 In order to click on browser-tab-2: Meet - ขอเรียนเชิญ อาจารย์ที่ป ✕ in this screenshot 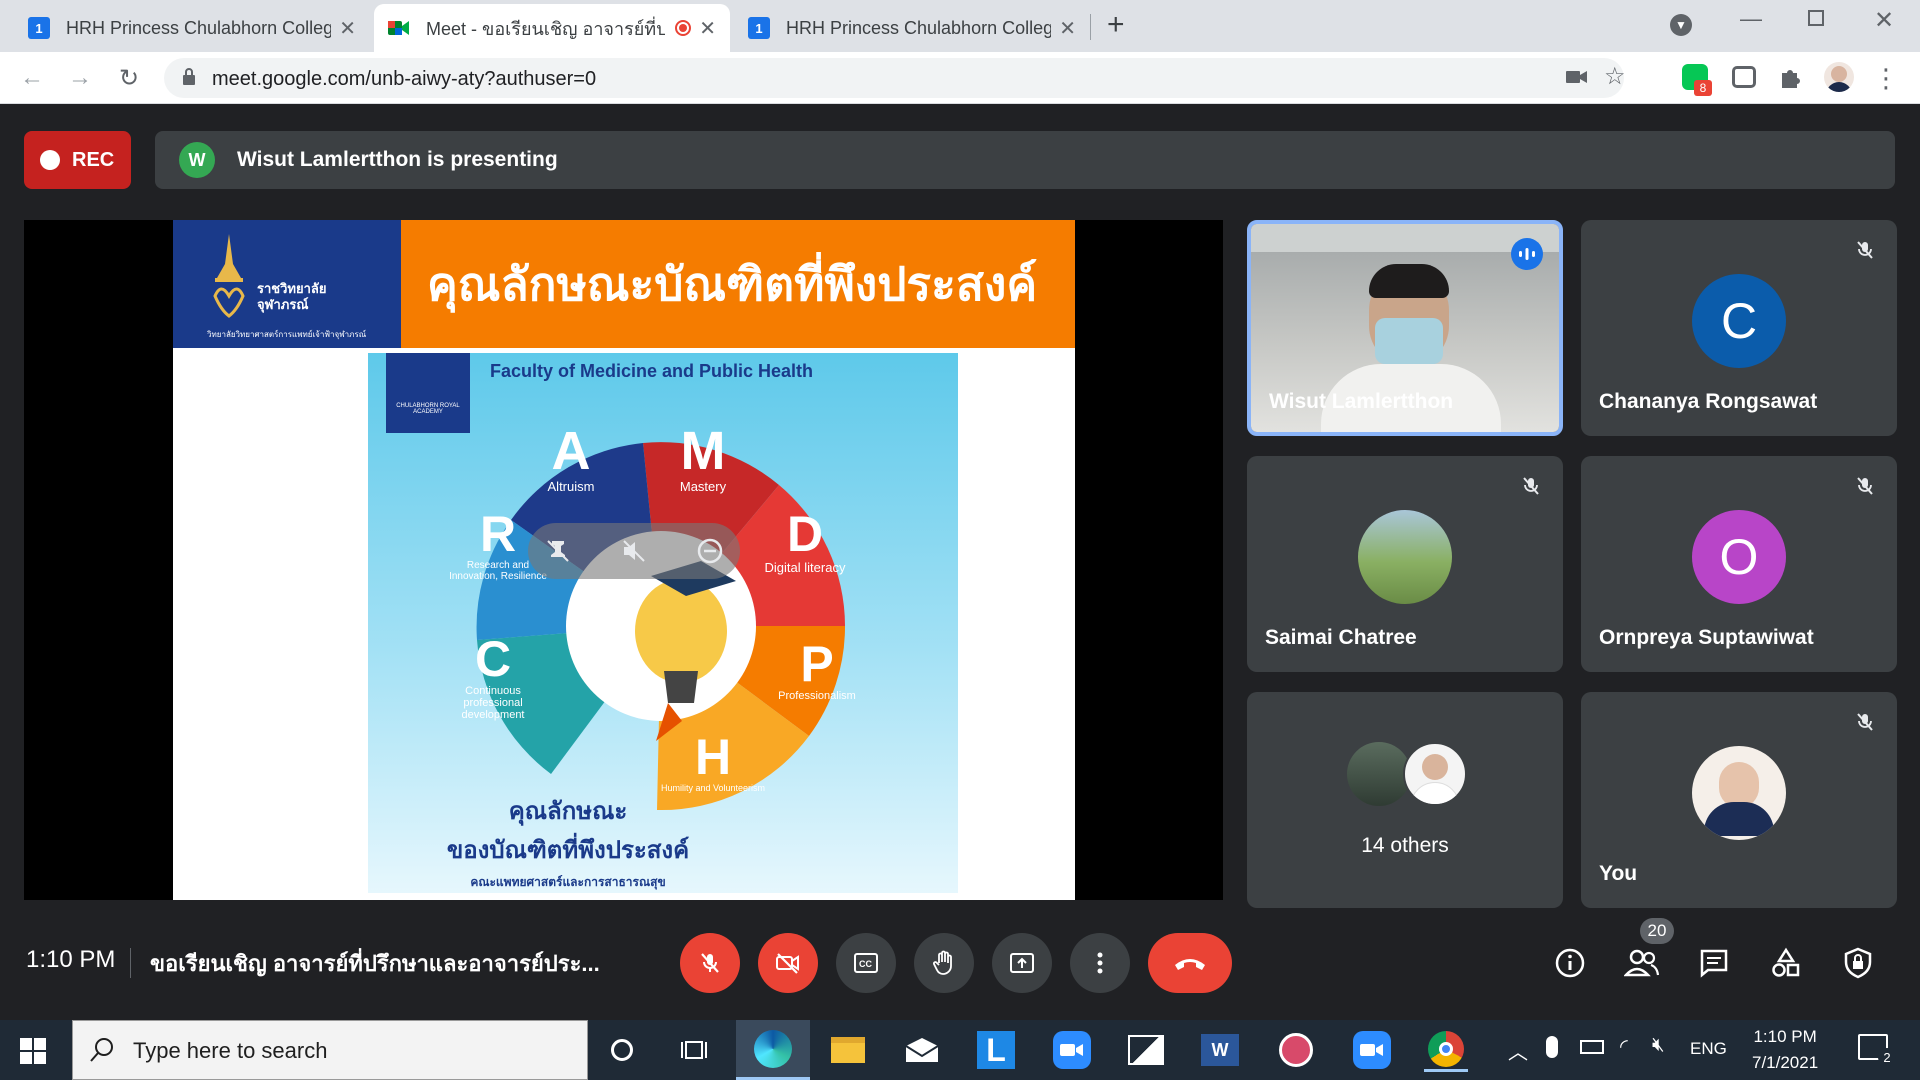, I will do `click(552, 28)`.